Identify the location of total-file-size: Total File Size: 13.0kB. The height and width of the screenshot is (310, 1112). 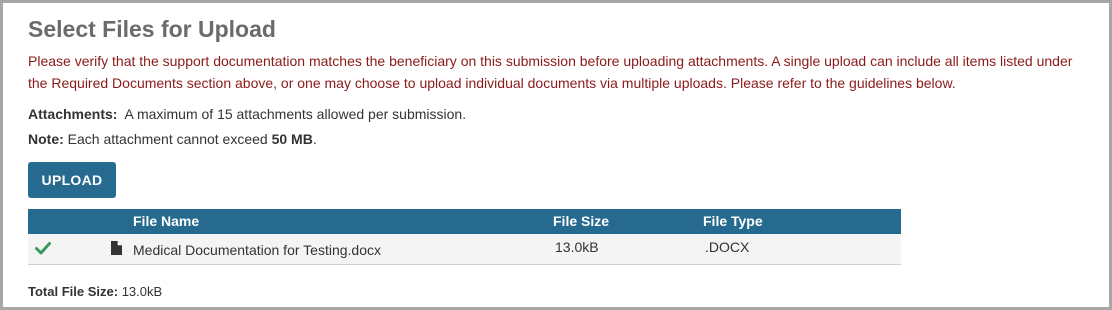
(95, 291).